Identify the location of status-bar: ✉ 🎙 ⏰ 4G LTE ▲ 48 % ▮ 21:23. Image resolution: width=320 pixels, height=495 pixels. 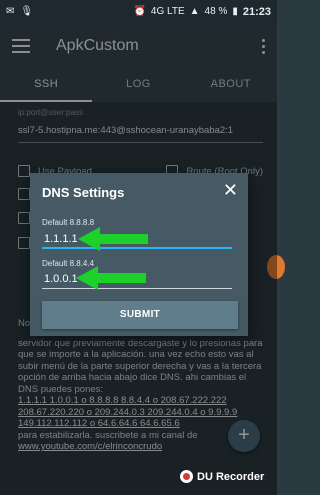
(138, 12).